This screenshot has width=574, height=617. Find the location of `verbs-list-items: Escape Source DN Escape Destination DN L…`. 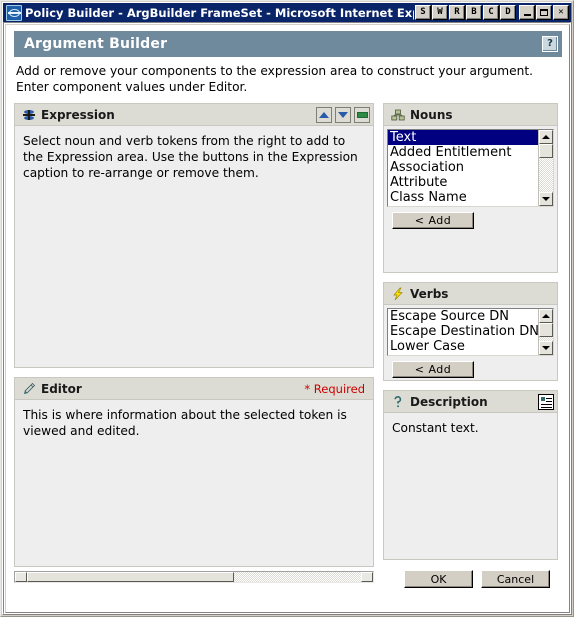

verbs-list-items: Escape Source DN Escape Destination DN L… is located at coordinates (463, 332).